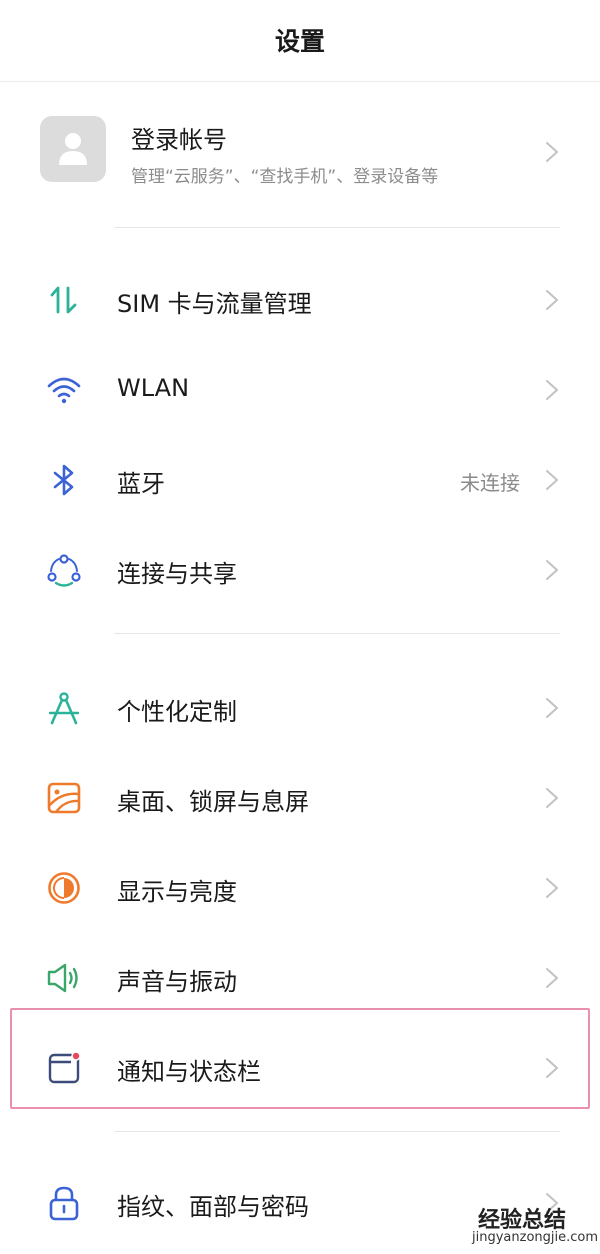 Image resolution: width=600 pixels, height=1254 pixels. I want to click on settings-item-connection-share: 连接与共享, so click(300, 567).